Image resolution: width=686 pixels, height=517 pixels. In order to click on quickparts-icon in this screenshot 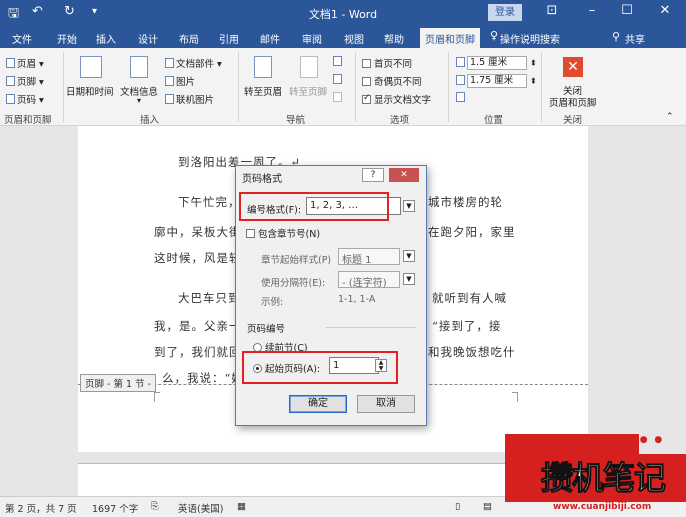, I will do `click(169, 63)`.